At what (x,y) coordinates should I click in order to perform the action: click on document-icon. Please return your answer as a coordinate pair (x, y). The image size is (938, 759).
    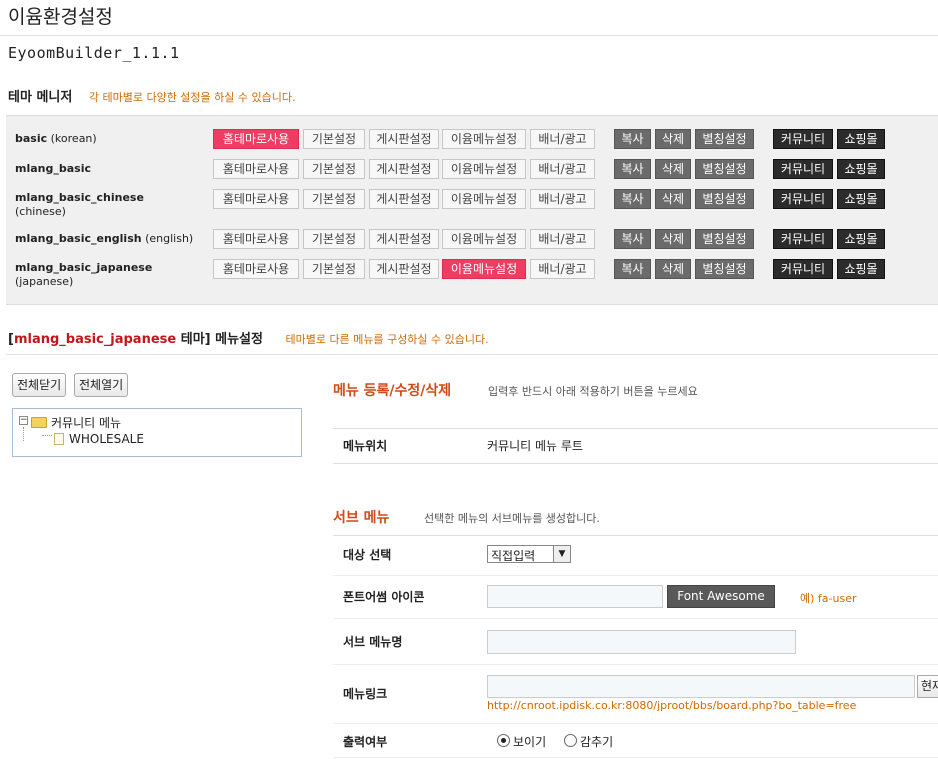
    Looking at the image, I should click on (59, 439).